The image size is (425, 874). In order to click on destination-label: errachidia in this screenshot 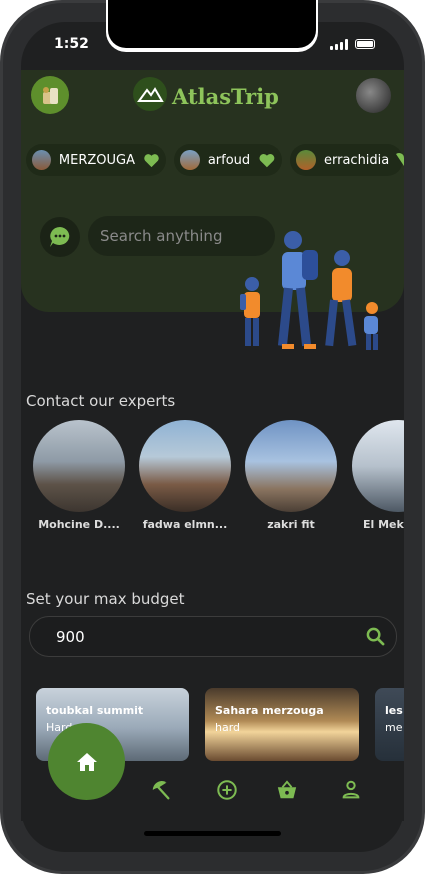, I will do `click(357, 160)`.